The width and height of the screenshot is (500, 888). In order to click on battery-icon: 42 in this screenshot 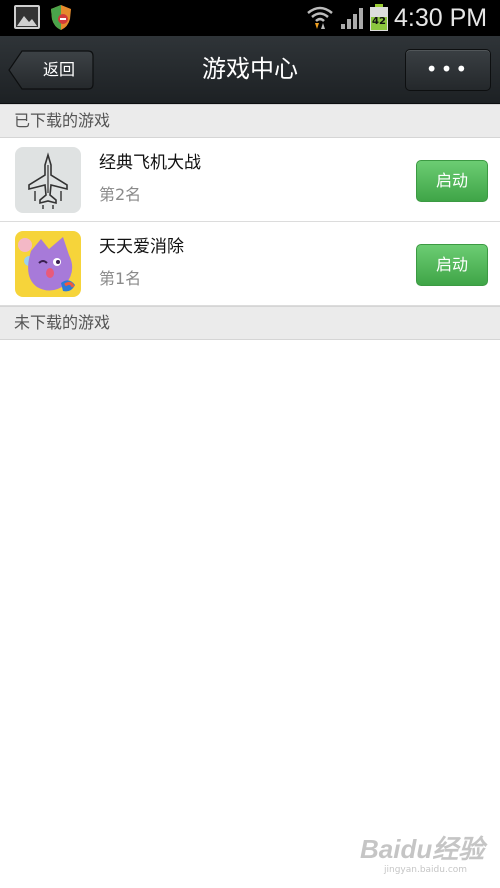, I will do `click(379, 18)`.